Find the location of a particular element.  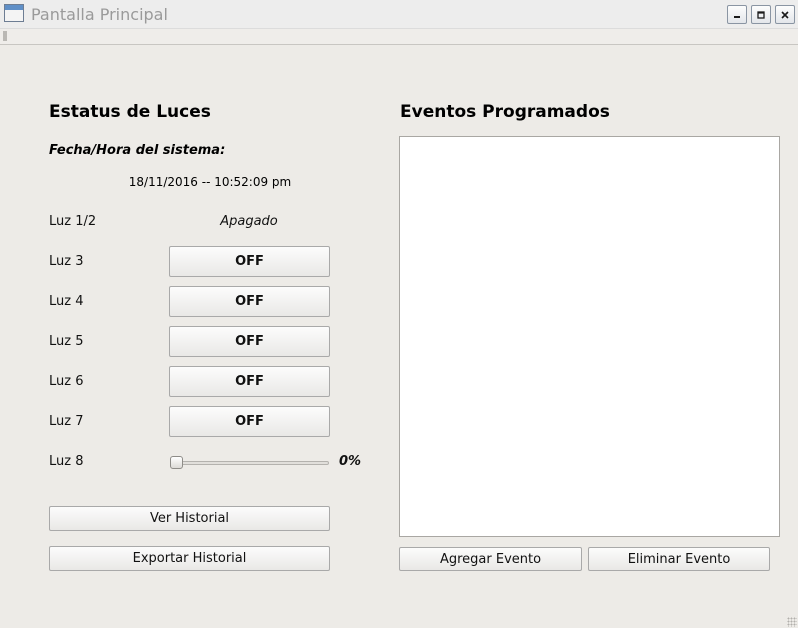

light-4-label: Luz 4 is located at coordinates (66, 301).